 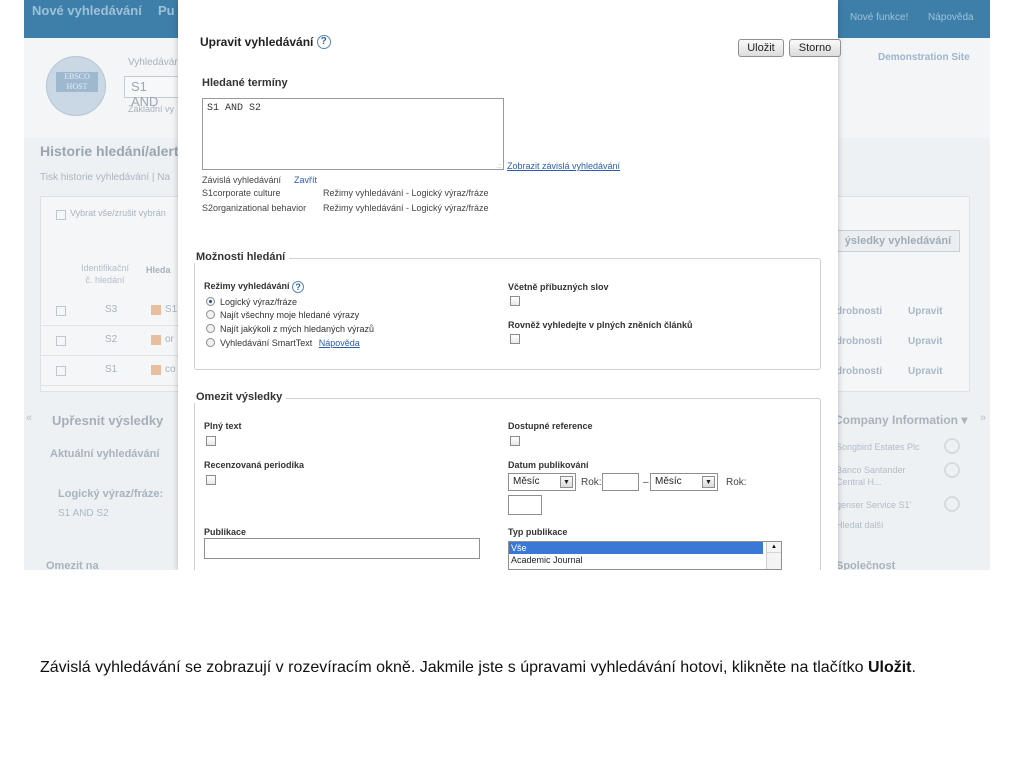 I want to click on search-more-link: Hledat další, so click(x=860, y=525).